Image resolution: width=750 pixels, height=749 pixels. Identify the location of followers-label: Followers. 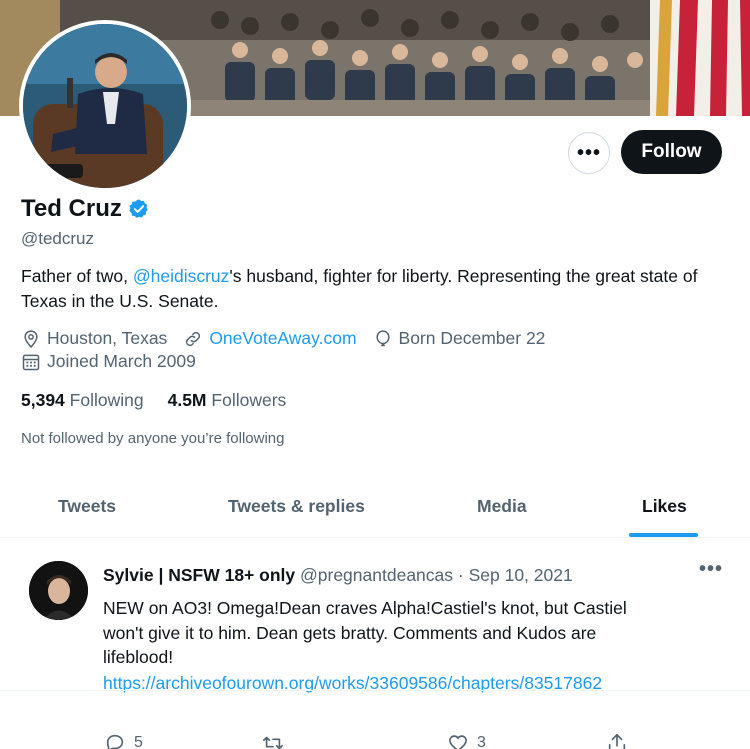
(249, 400).